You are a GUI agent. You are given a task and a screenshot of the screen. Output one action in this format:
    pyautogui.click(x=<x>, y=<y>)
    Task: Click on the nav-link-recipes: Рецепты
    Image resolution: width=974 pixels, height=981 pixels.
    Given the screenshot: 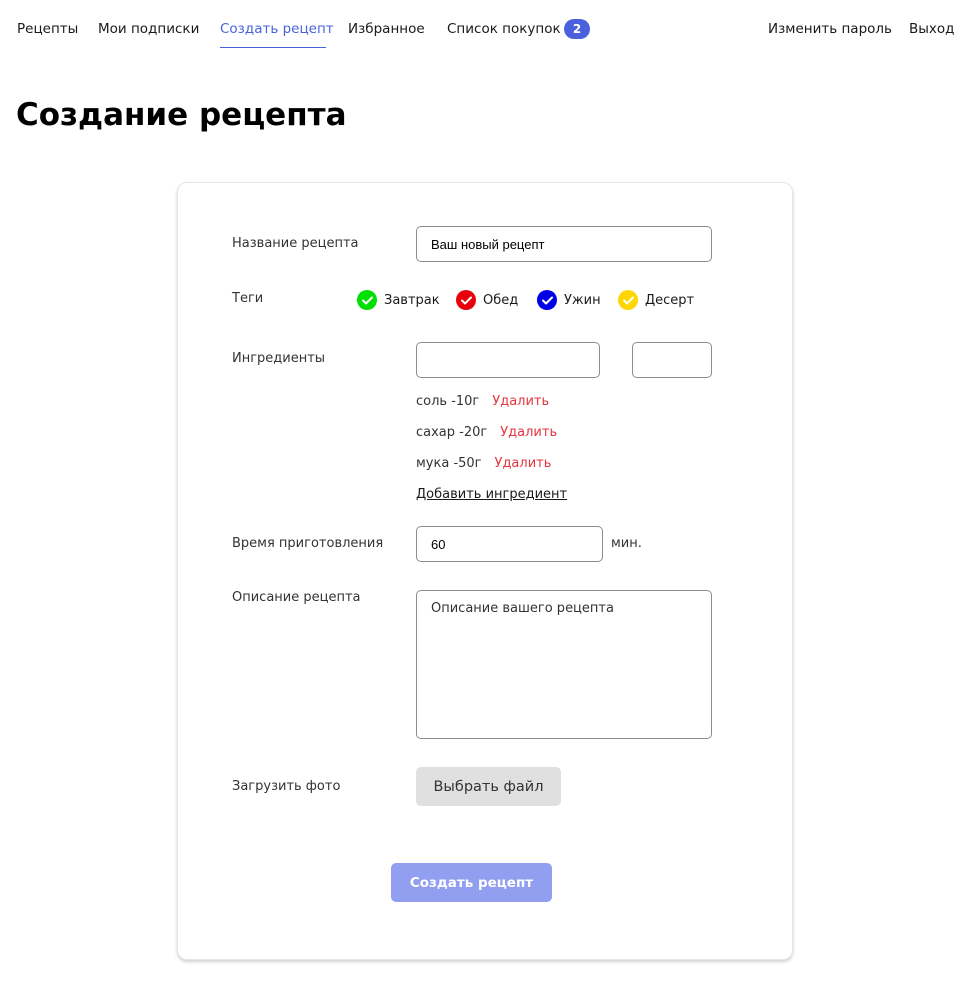 What is the action you would take?
    pyautogui.click(x=47, y=29)
    